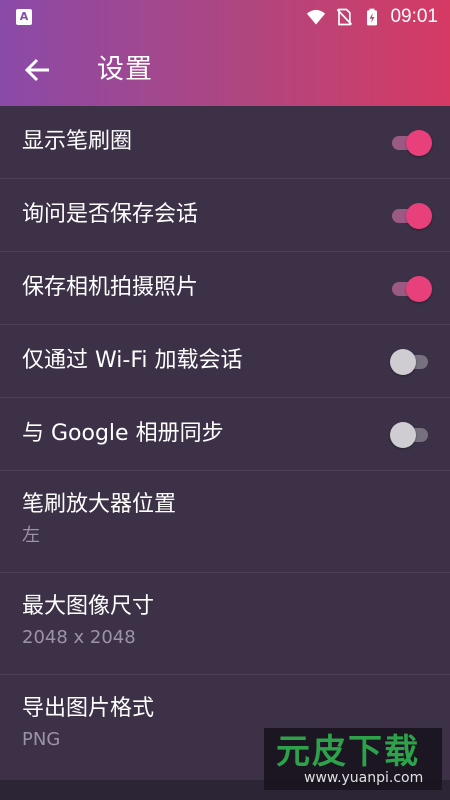  What do you see at coordinates (88, 708) in the screenshot?
I see `setting-label: 导出图片格式` at bounding box center [88, 708].